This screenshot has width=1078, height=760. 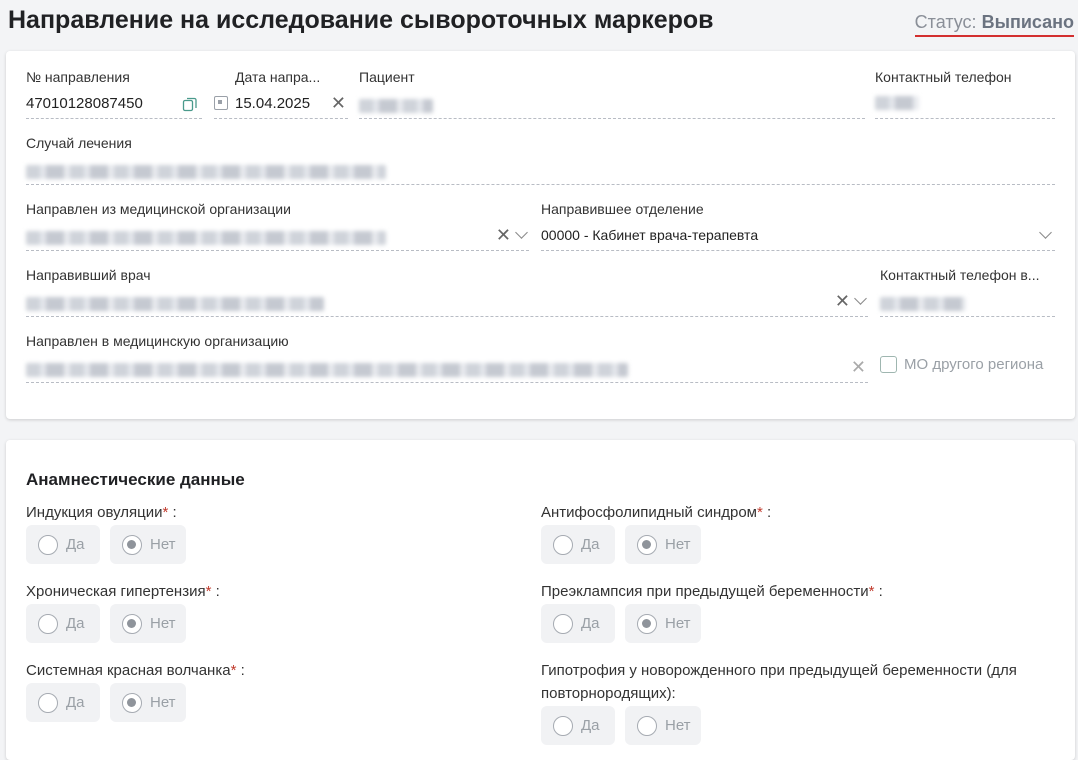 What do you see at coordinates (221, 103) in the screenshot?
I see `calendar-icon` at bounding box center [221, 103].